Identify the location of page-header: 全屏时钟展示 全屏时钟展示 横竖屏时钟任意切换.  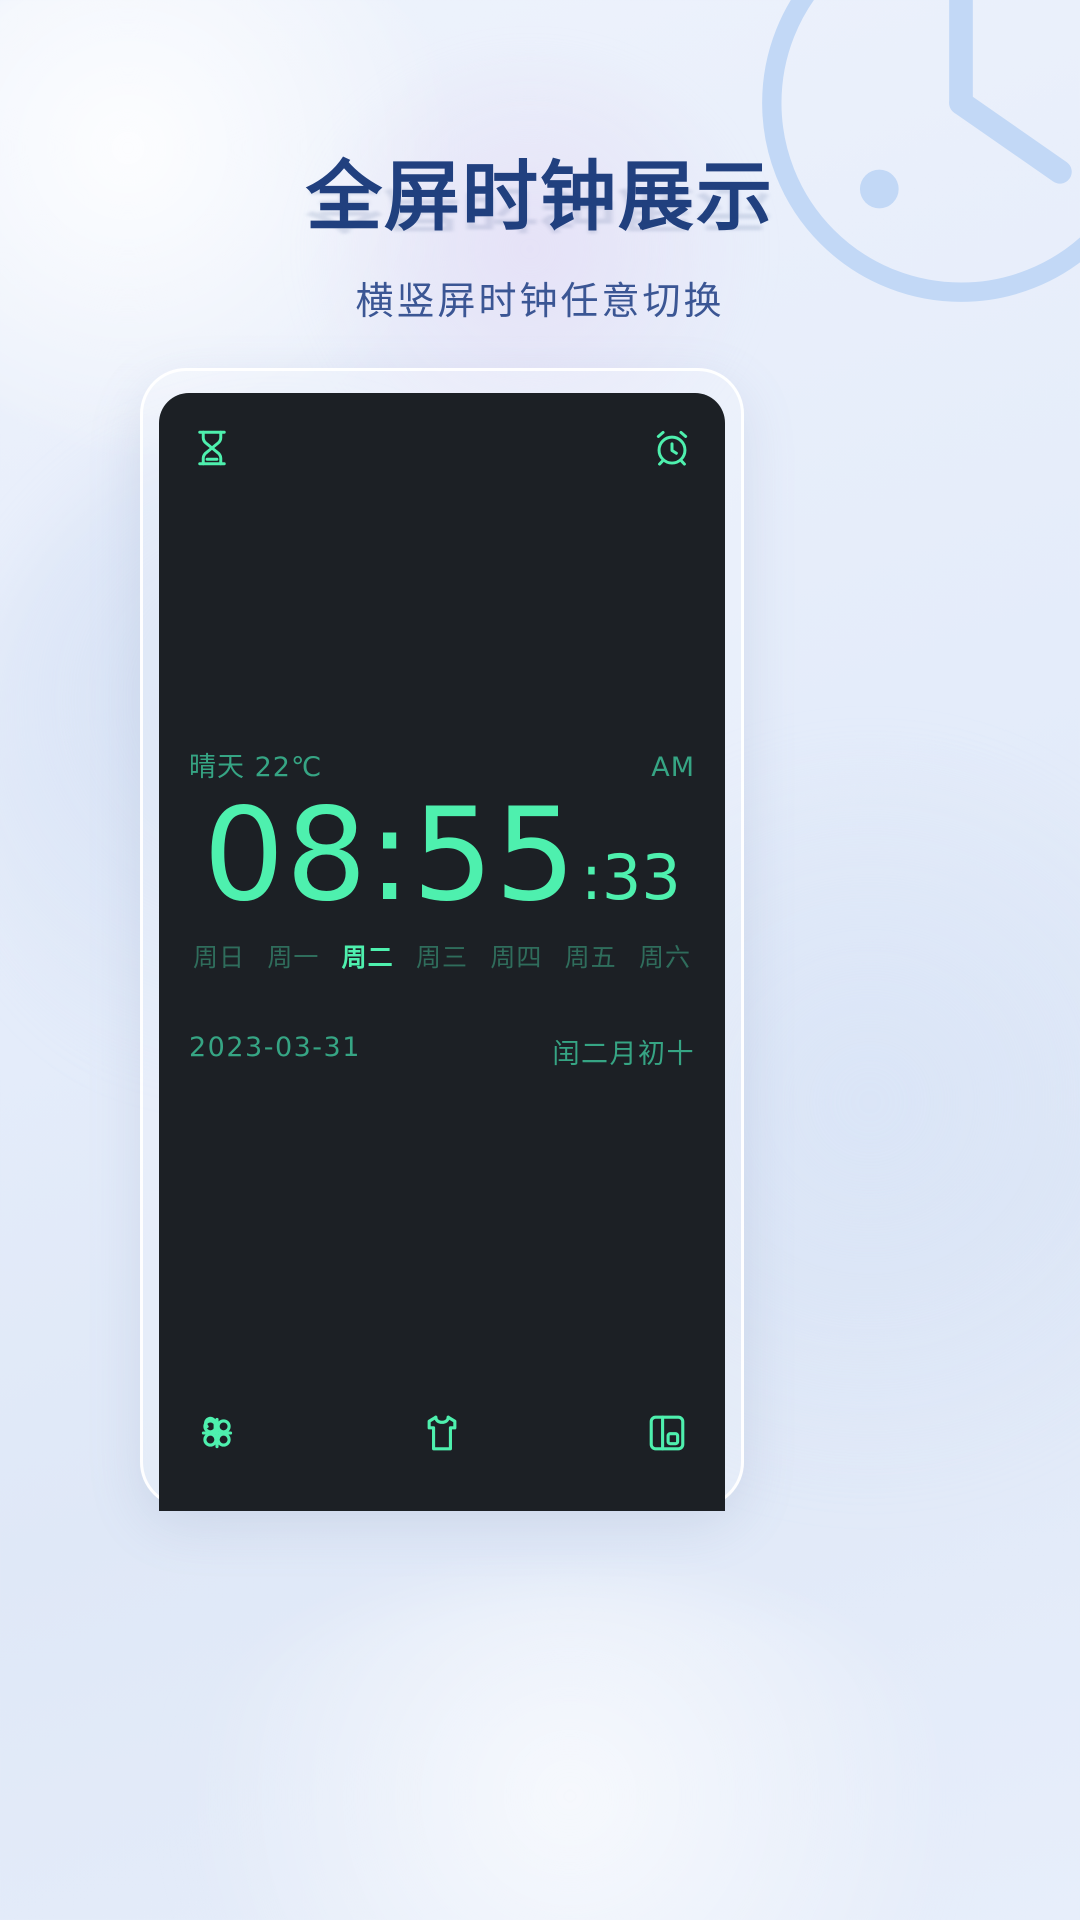
(540, 242).